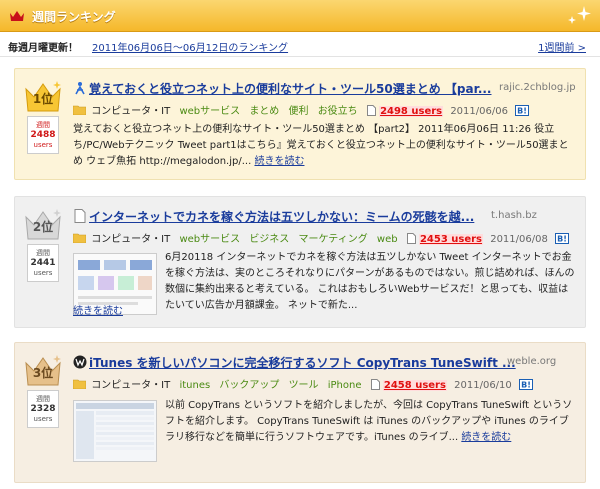 The height and width of the screenshot is (489, 600). Describe the element at coordinates (562, 46) in the screenshot. I see `previous-week-link: 1週間前 >` at that location.